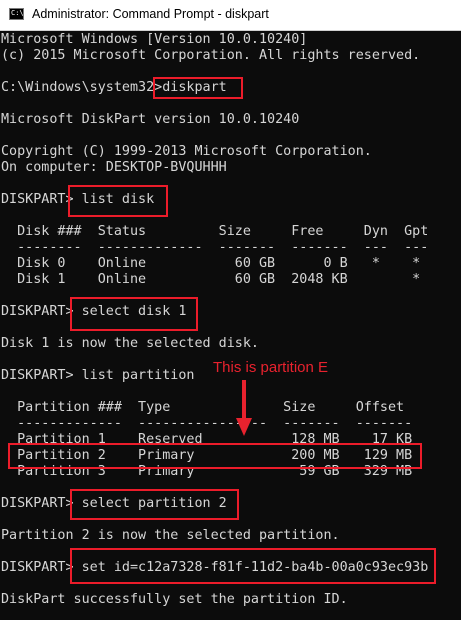 This screenshot has height=620, width=461. Describe the element at coordinates (130, 343) in the screenshot. I see `console-line-disk-selected: Disk 1 is now the selected disk.` at that location.